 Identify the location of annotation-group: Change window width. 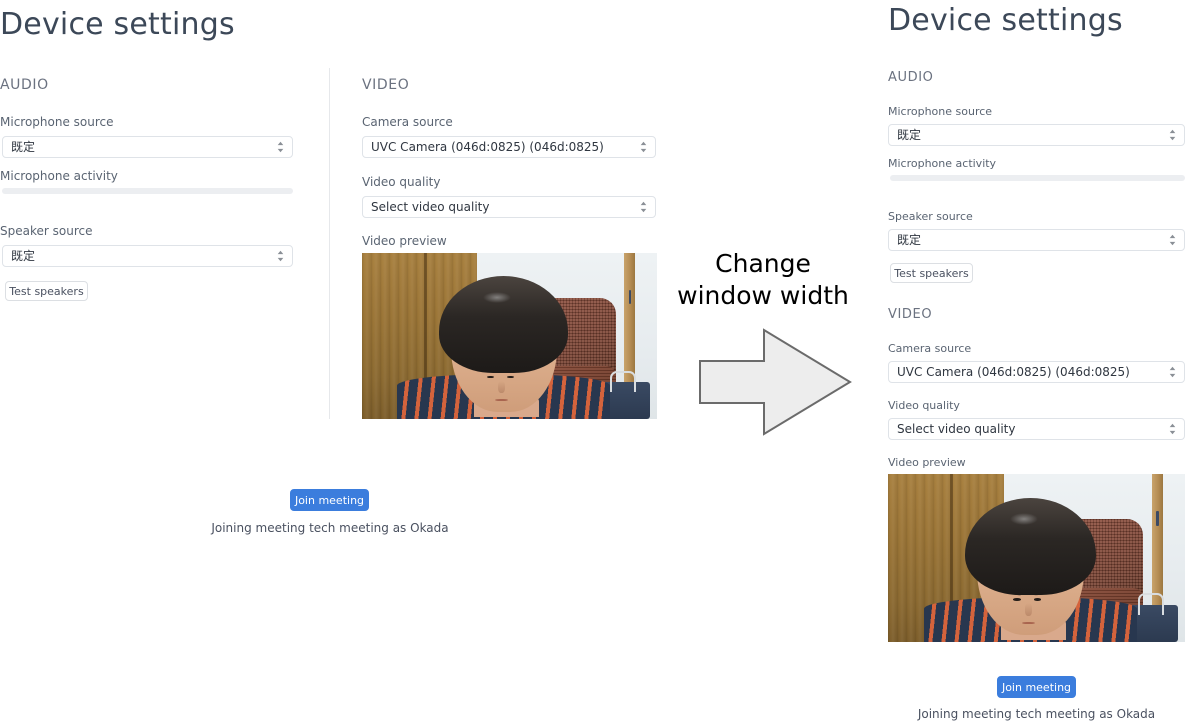
(774, 343).